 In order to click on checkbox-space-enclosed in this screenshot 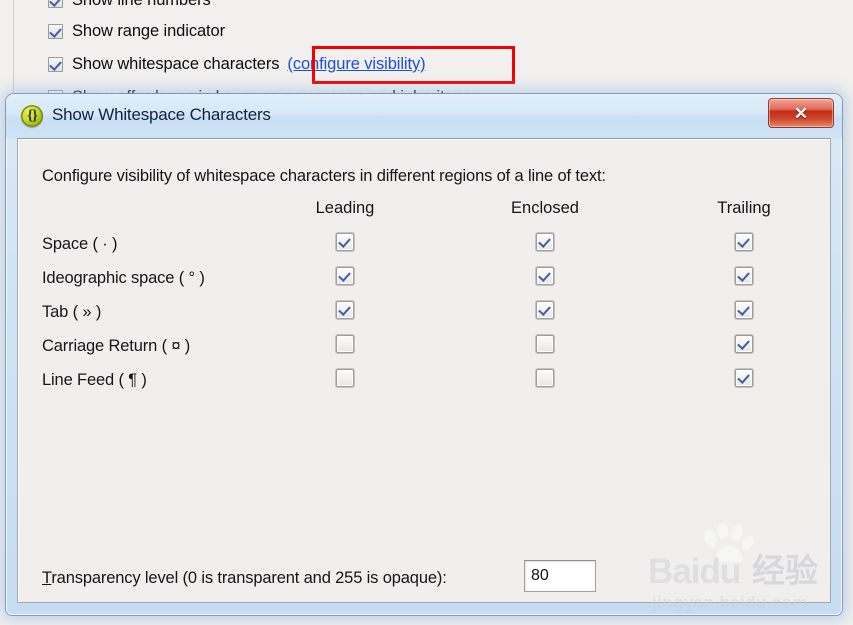, I will do `click(545, 242)`.